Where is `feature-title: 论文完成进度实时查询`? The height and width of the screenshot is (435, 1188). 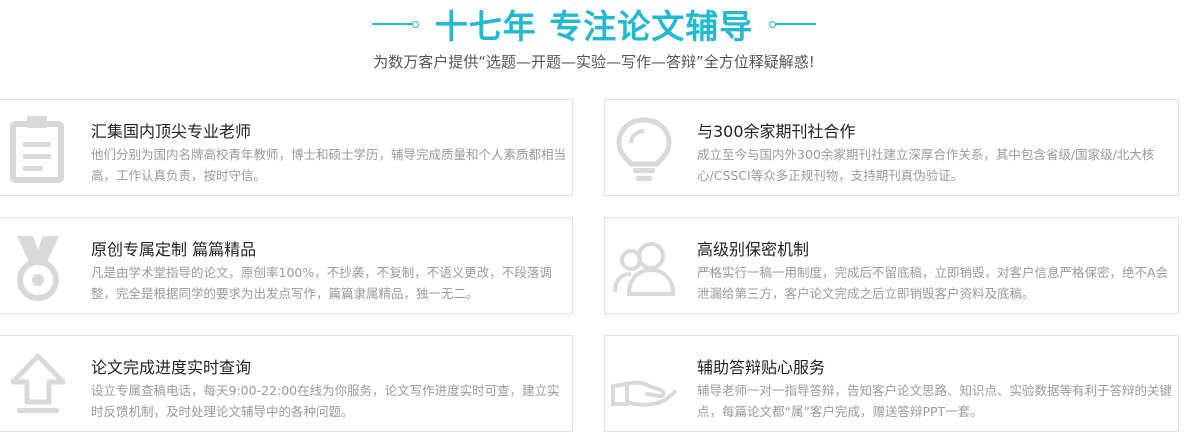
feature-title: 论文完成进度实时查询 is located at coordinates (171, 367).